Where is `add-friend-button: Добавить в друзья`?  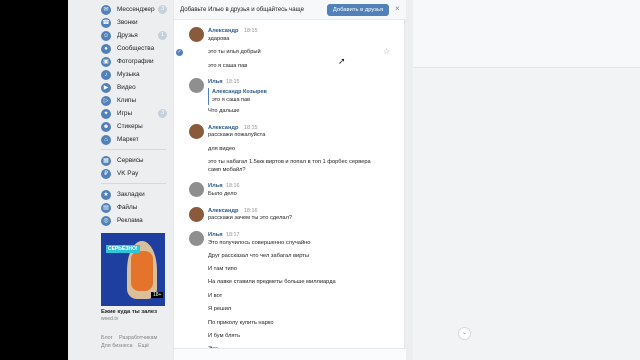
add-friend-button: Добавить в друзья is located at coordinates (358, 10).